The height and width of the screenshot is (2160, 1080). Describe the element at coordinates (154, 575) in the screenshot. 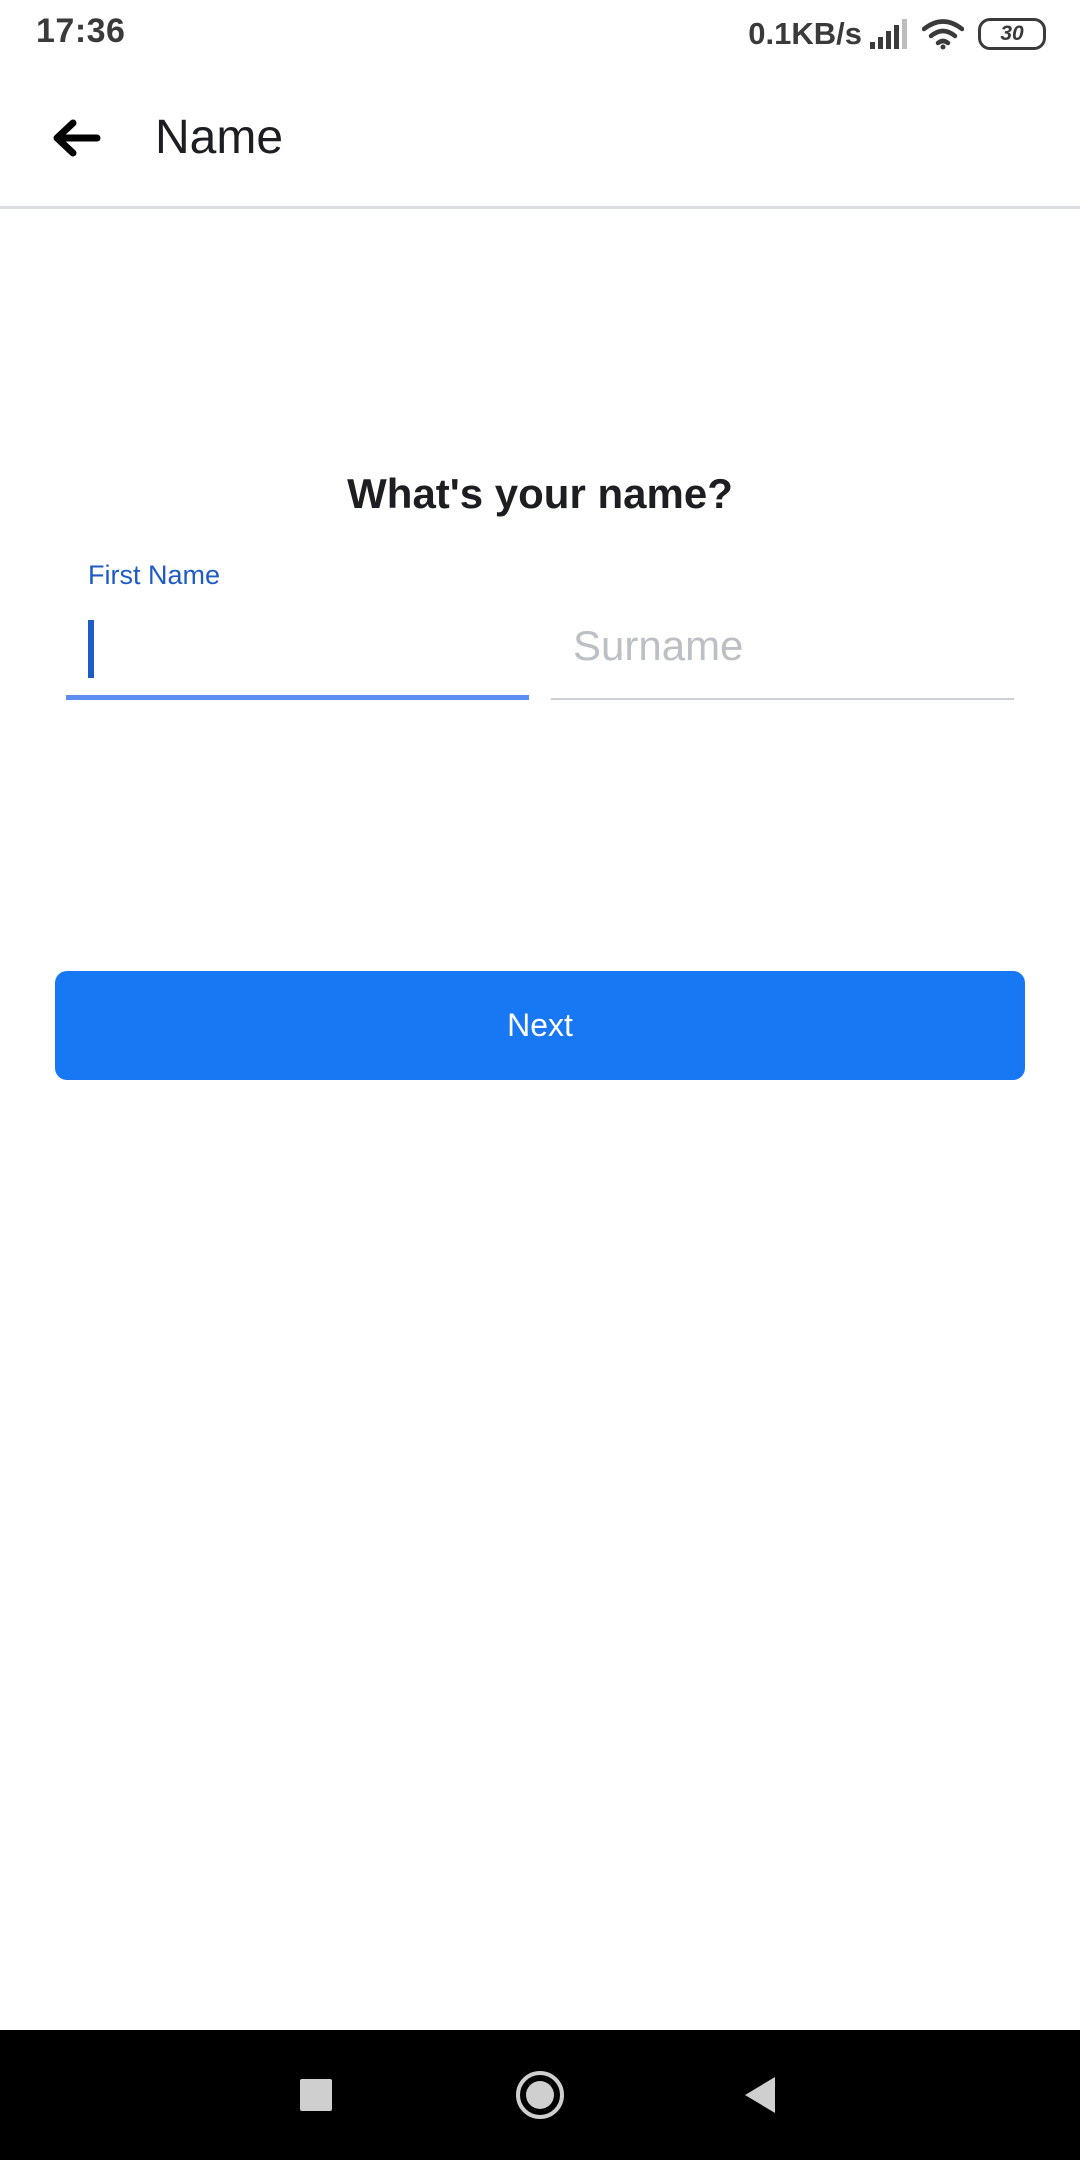

I see `first-name-label: First Name` at that location.